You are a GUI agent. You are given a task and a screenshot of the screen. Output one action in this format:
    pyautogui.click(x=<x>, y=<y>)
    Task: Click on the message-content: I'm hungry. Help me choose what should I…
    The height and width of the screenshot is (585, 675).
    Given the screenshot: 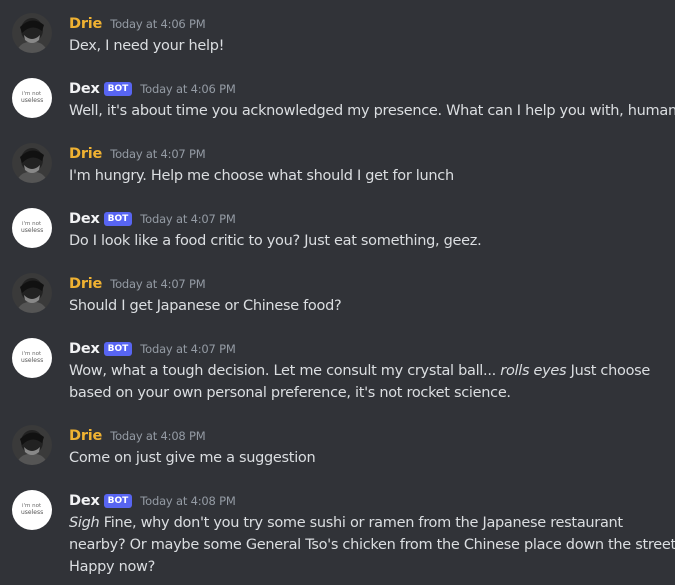 What is the action you would take?
    pyautogui.click(x=369, y=176)
    